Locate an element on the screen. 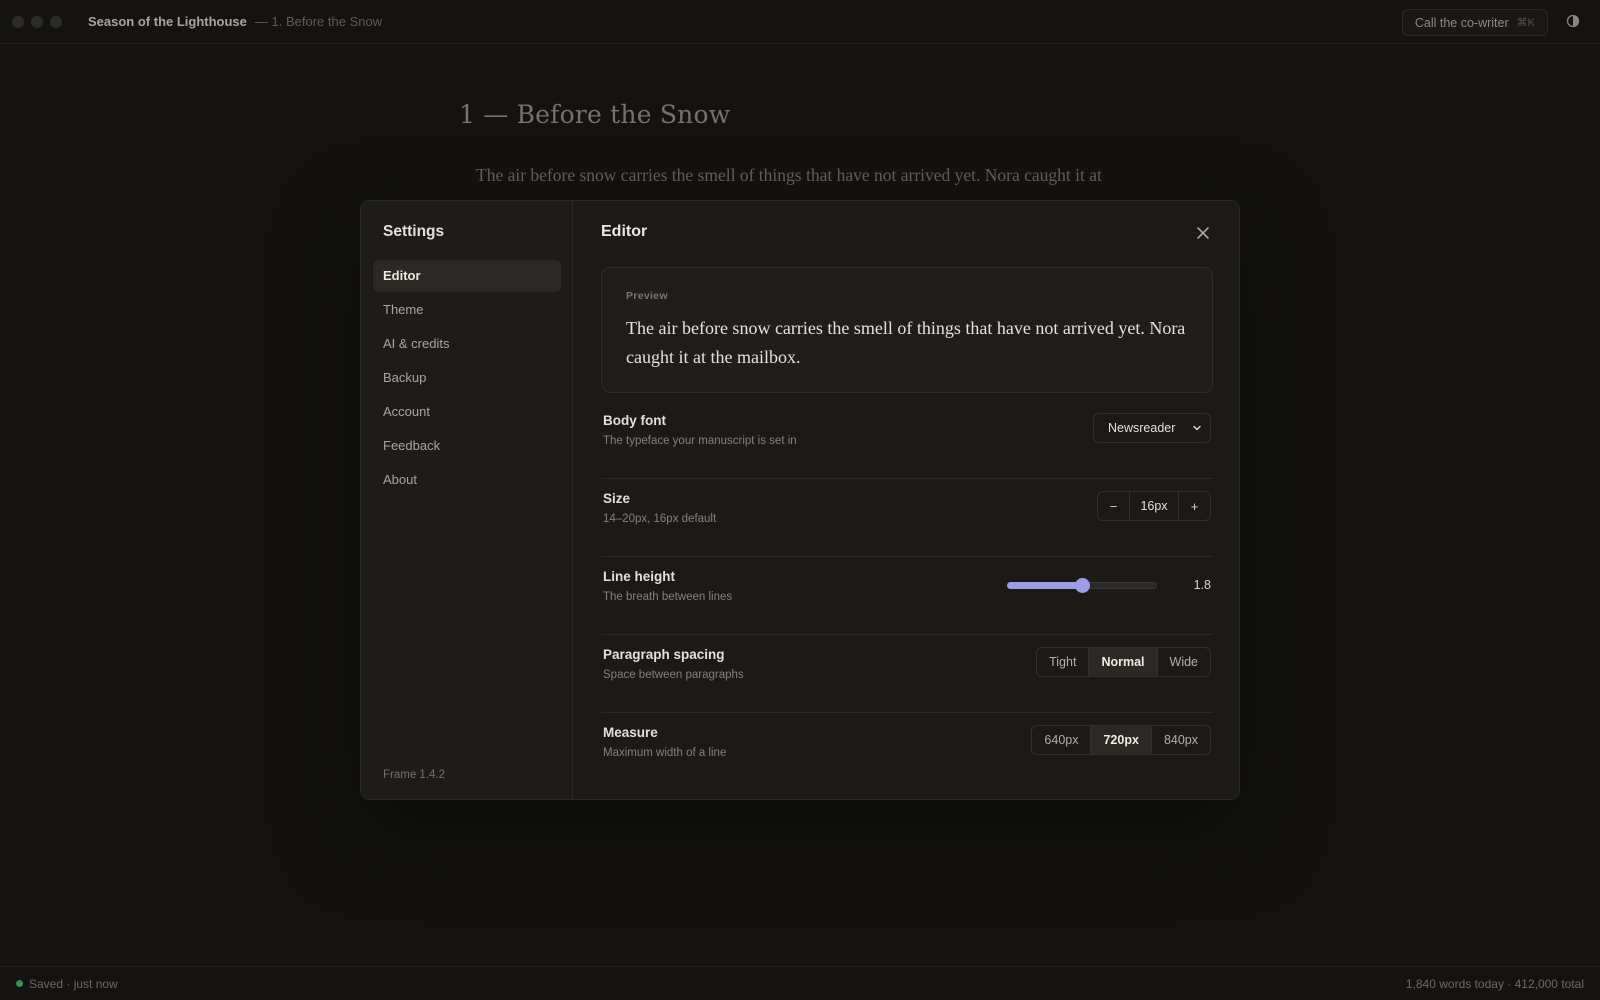  line-height-slider is located at coordinates (1082, 585).